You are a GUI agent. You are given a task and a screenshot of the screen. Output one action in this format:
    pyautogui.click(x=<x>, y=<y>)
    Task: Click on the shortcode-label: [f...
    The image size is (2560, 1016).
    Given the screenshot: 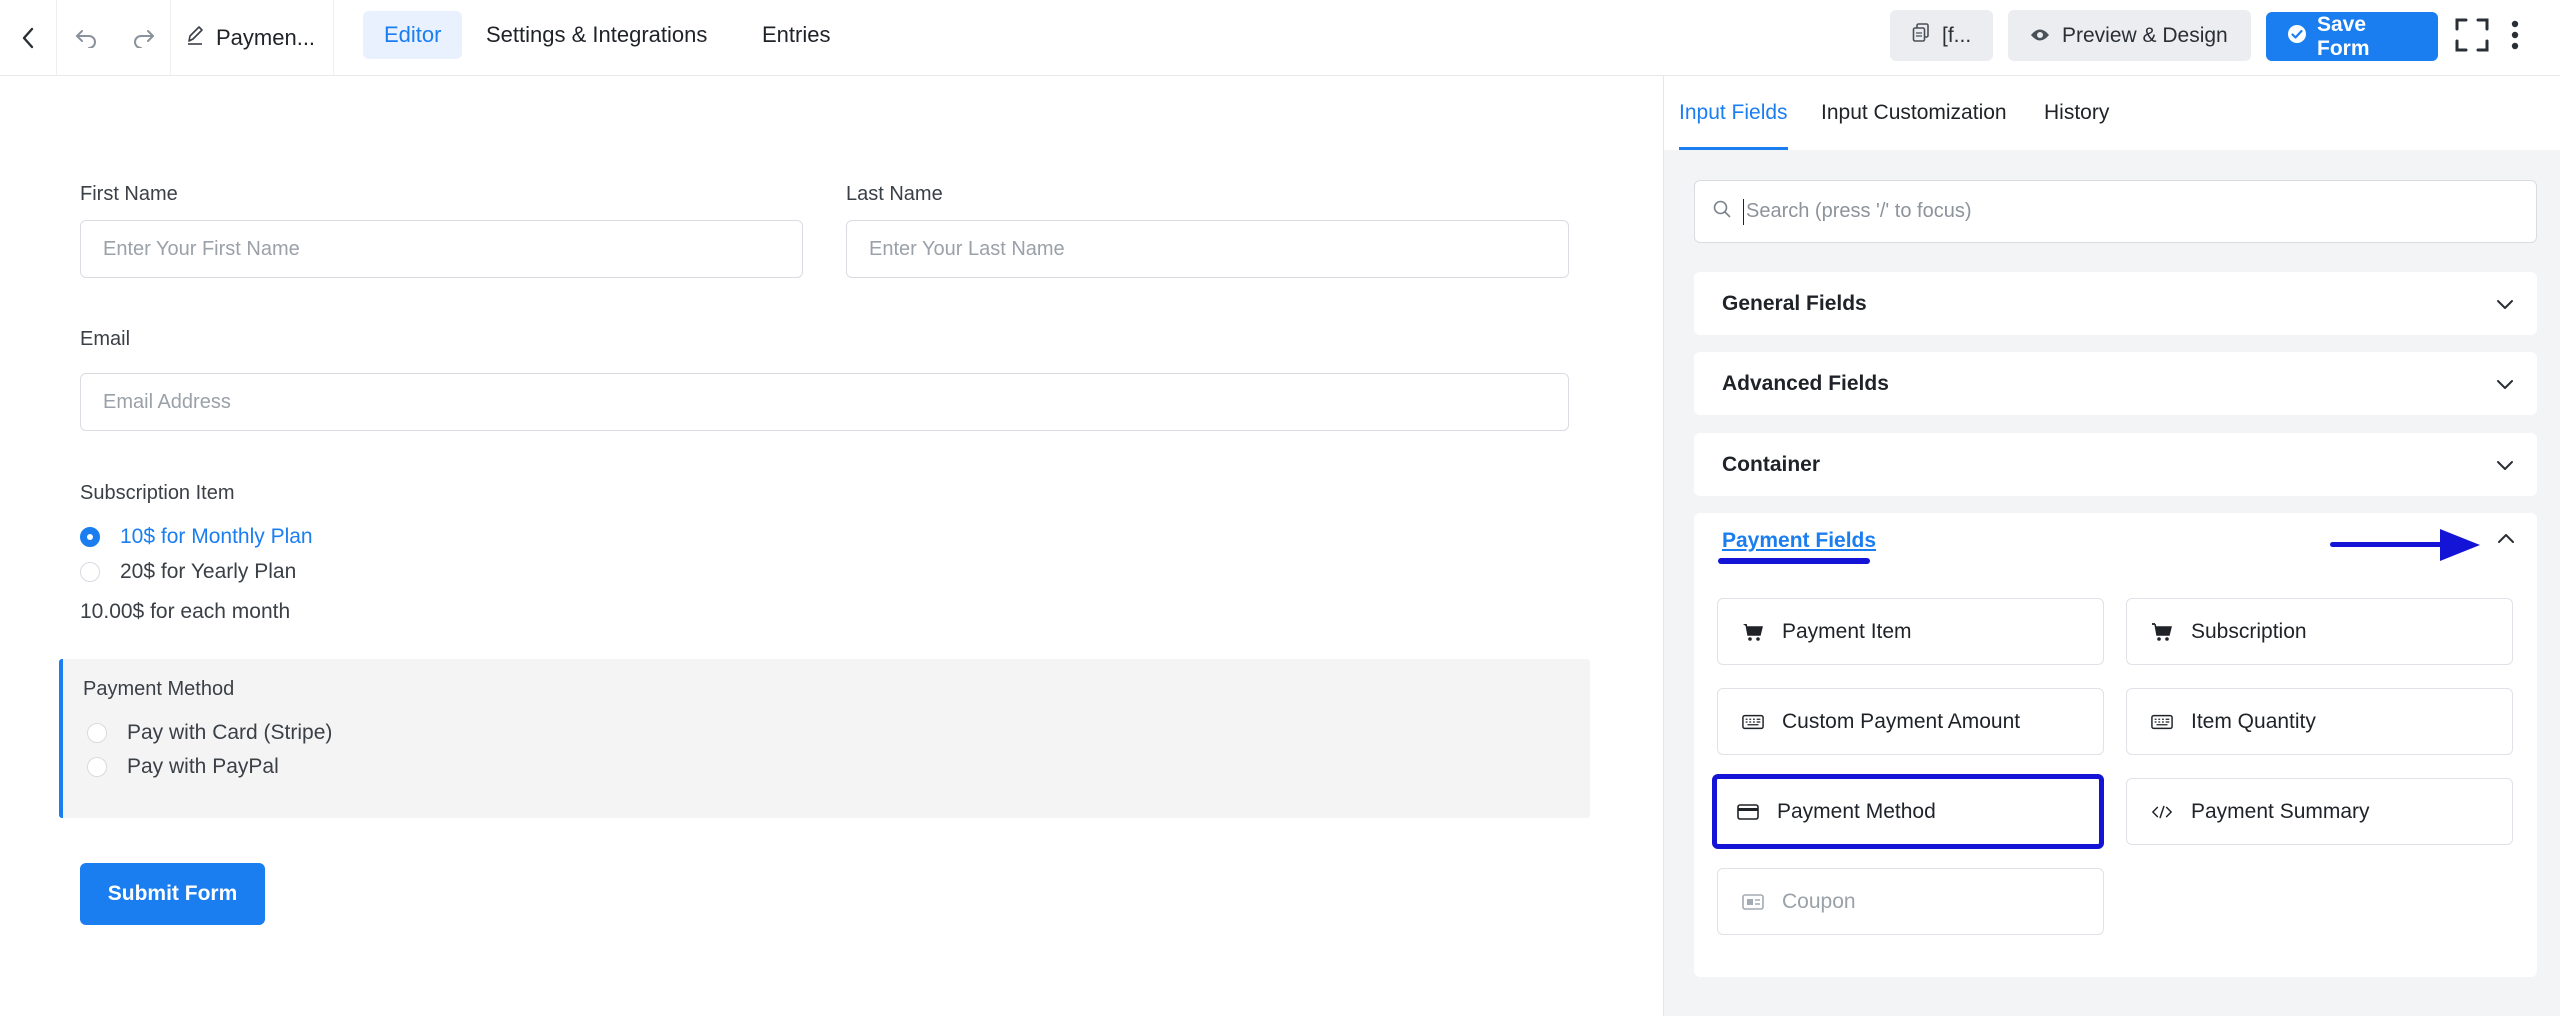 What is the action you would take?
    pyautogui.click(x=1957, y=35)
    